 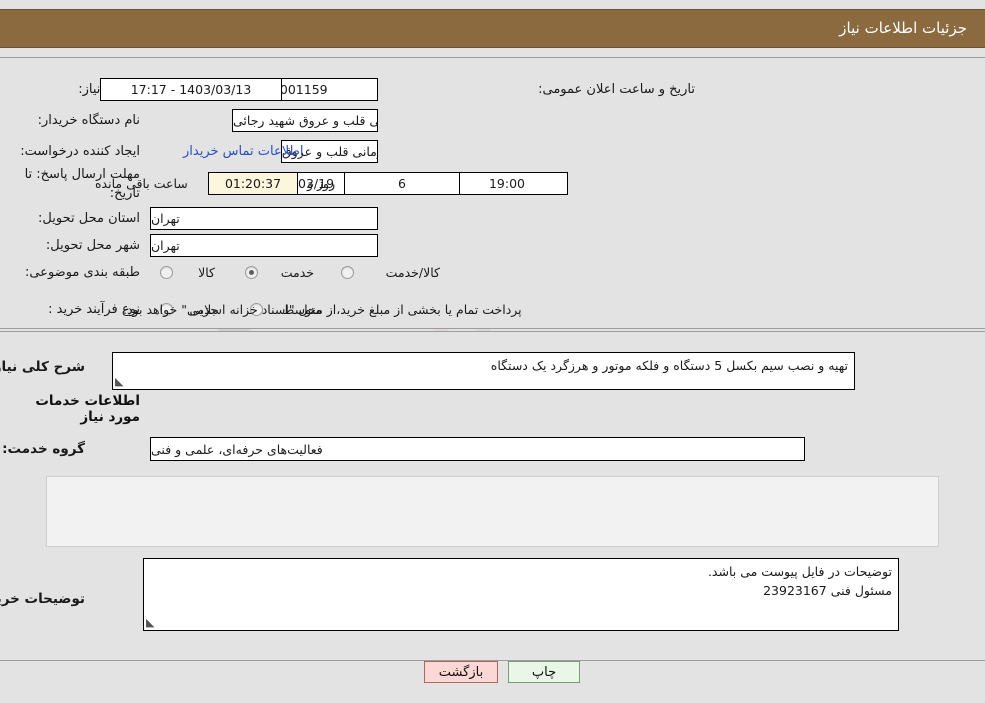 I want to click on category-label-kala: کالا, so click(x=206, y=272).